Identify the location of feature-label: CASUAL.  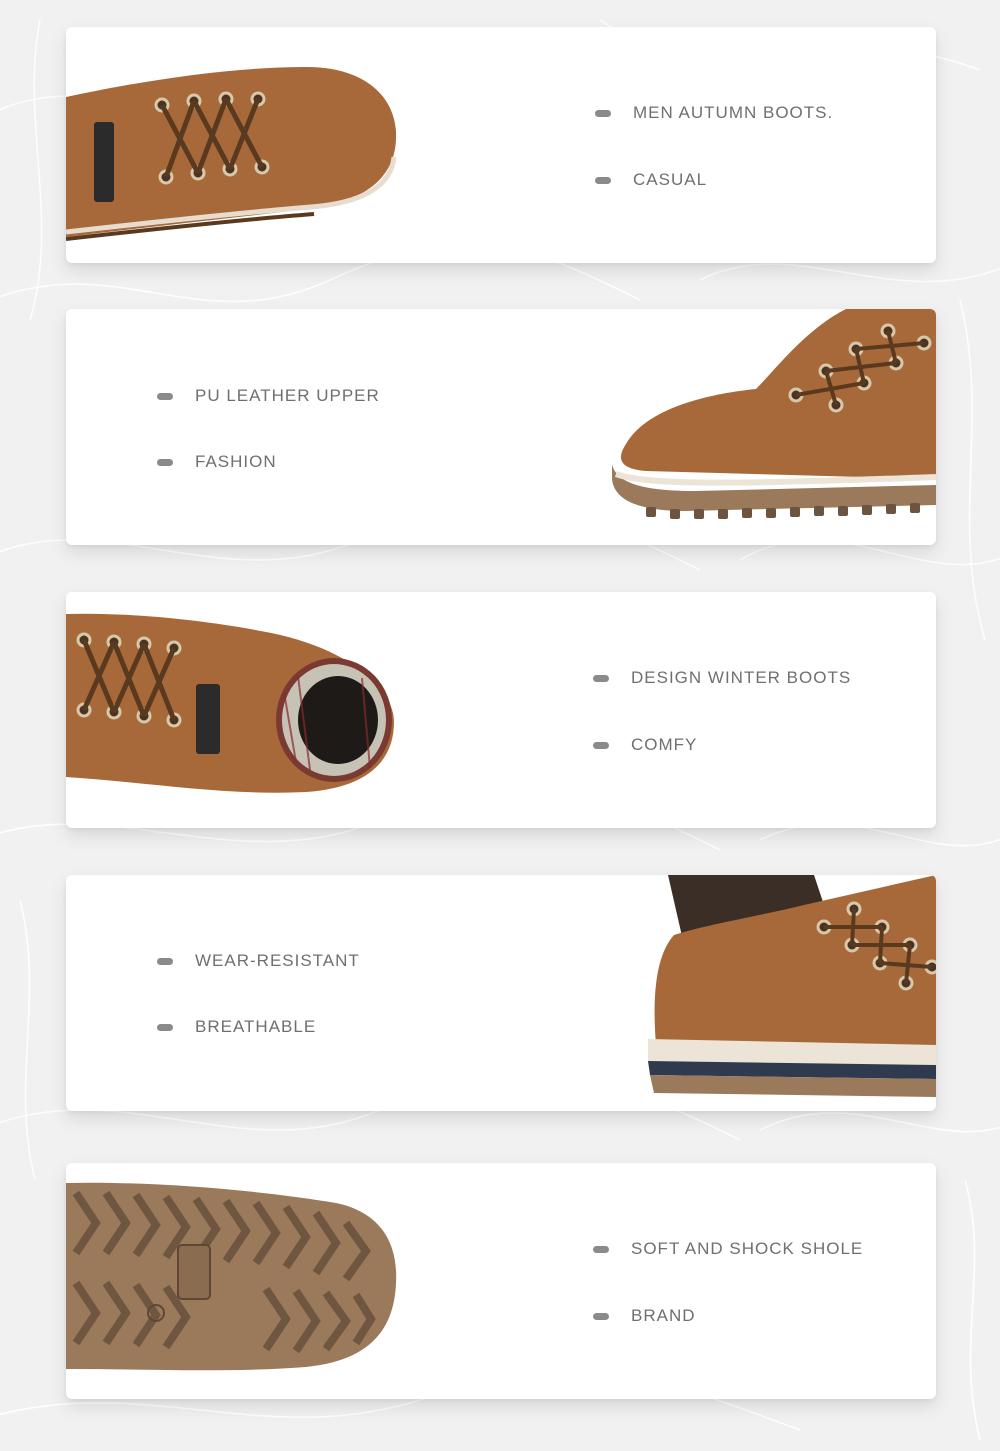
(670, 179).